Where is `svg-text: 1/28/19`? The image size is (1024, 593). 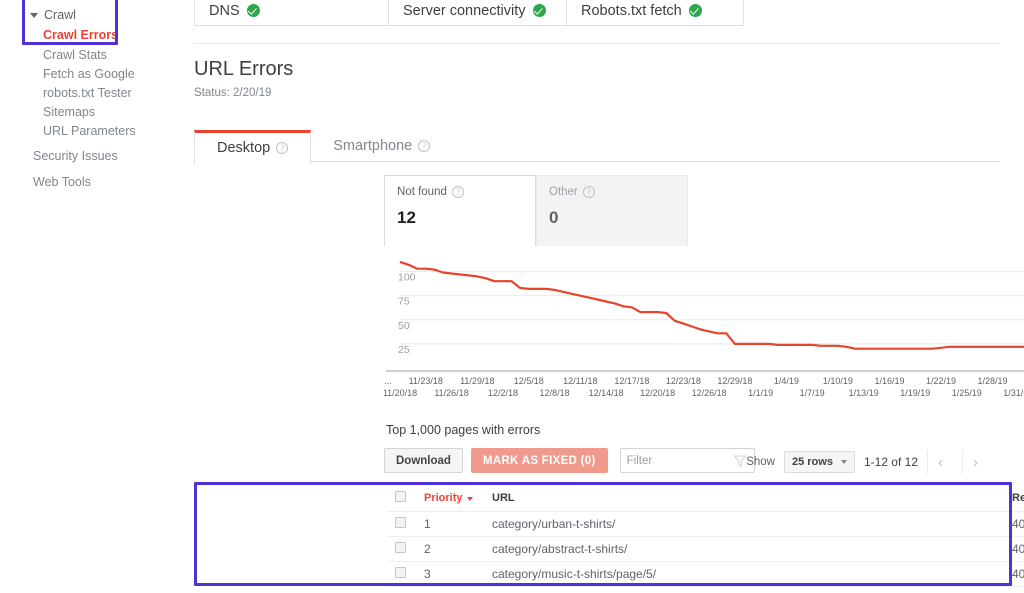 svg-text: 1/28/19 is located at coordinates (992, 381).